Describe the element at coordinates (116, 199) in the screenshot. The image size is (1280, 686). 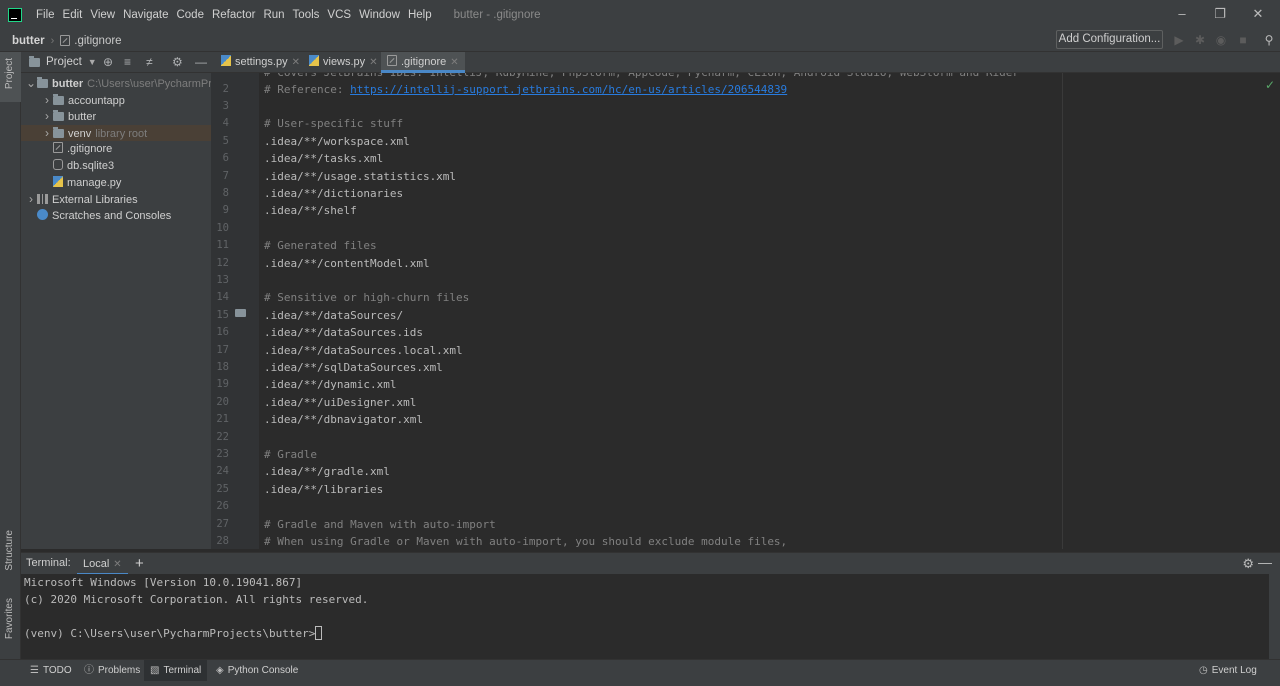
I see `tree-item: › External Libraries` at that location.